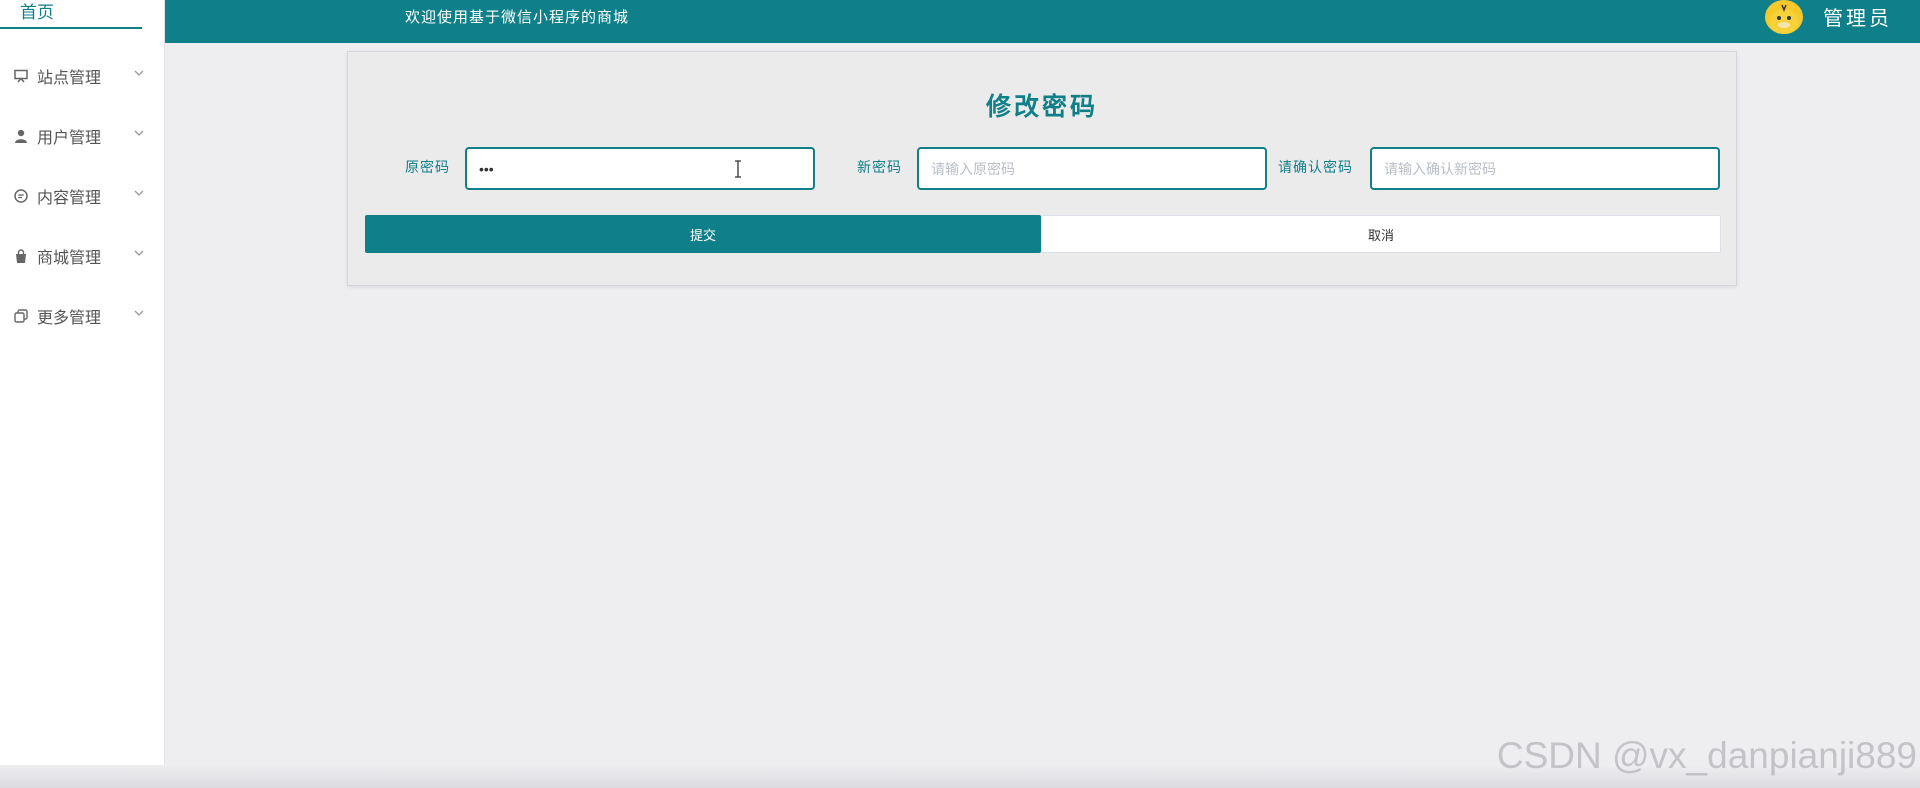  What do you see at coordinates (1784, 17) in the screenshot?
I see `avatar` at bounding box center [1784, 17].